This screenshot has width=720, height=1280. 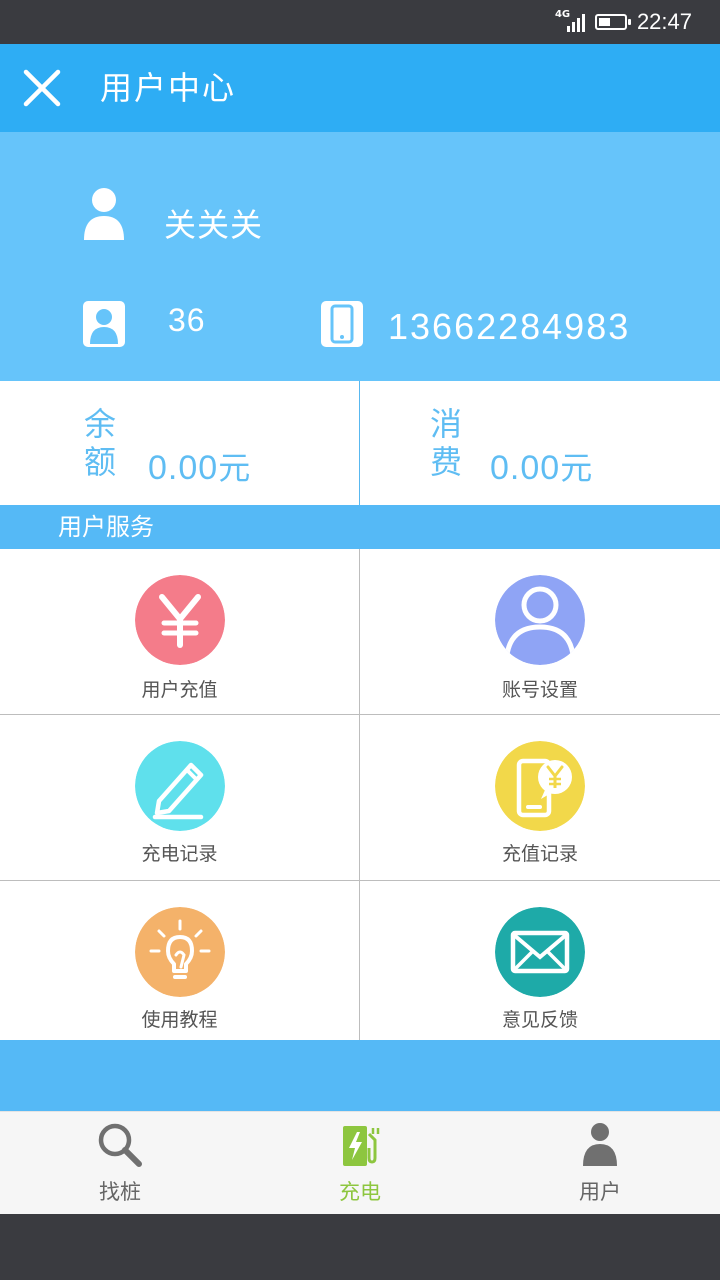 What do you see at coordinates (360, 22) in the screenshot?
I see `status-bar: 4G 22:47` at bounding box center [360, 22].